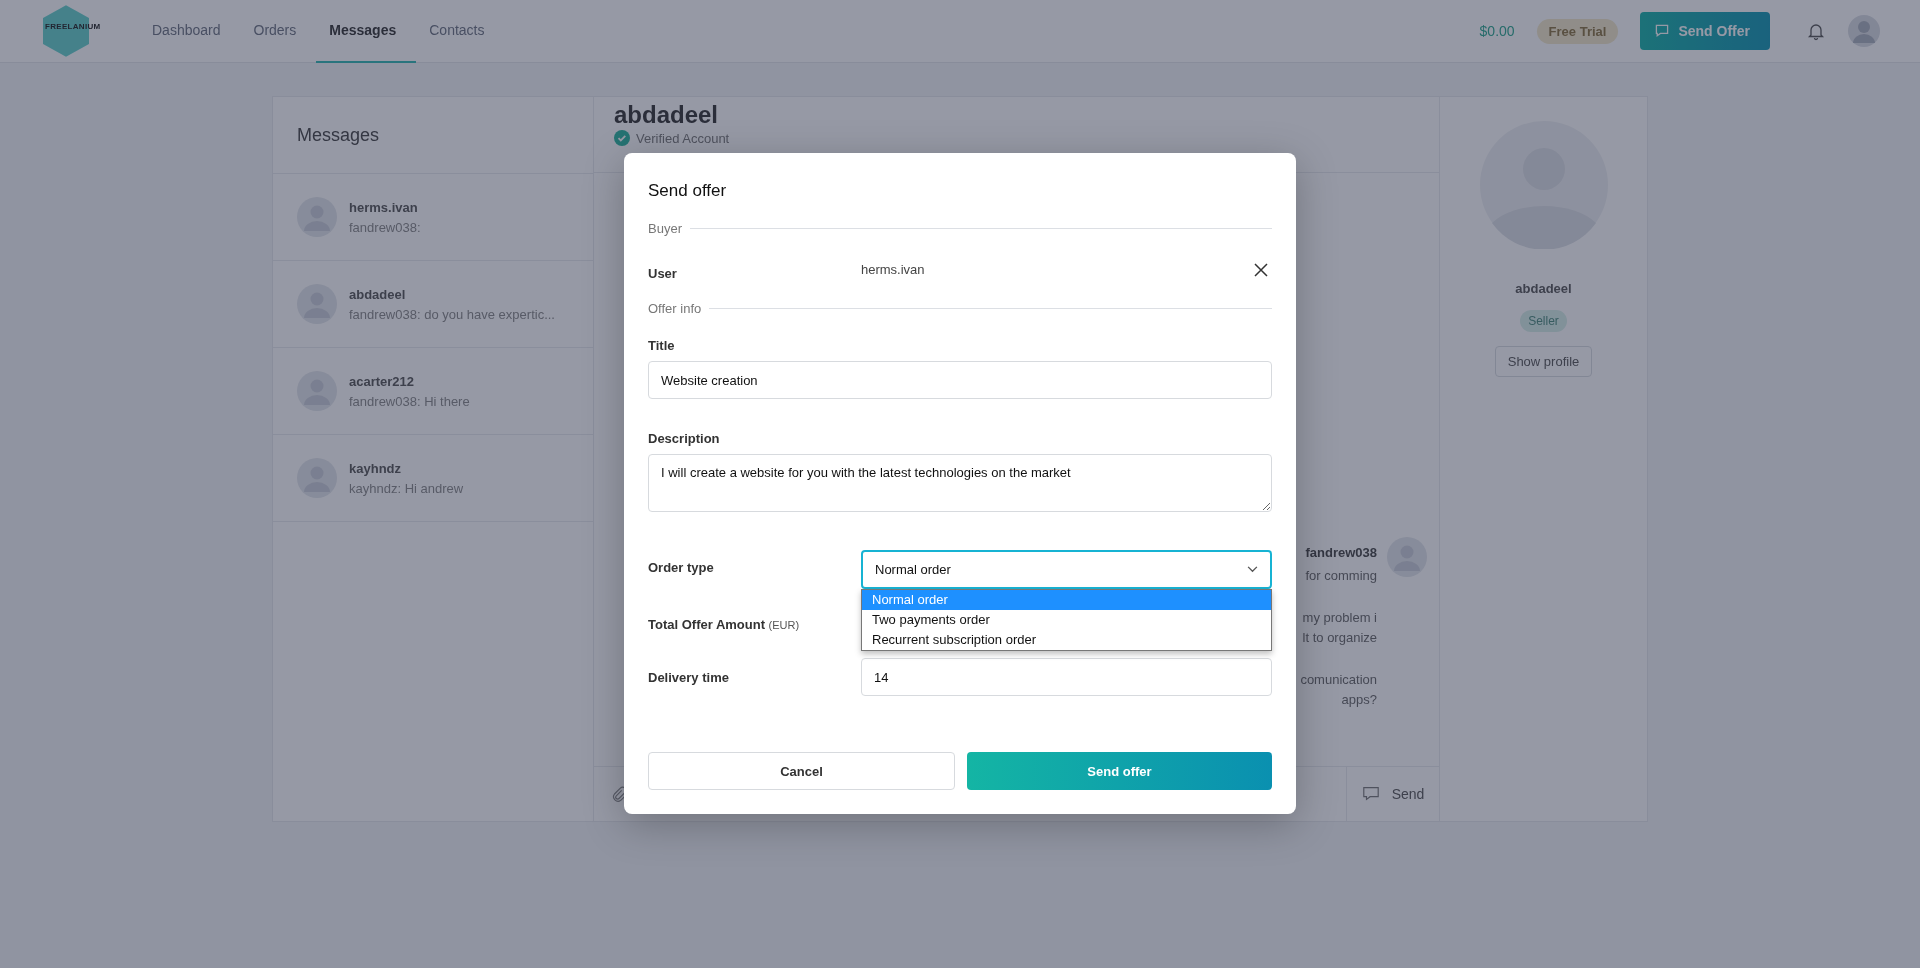 The height and width of the screenshot is (968, 1920). I want to click on contact-name: kayhndz, so click(375, 468).